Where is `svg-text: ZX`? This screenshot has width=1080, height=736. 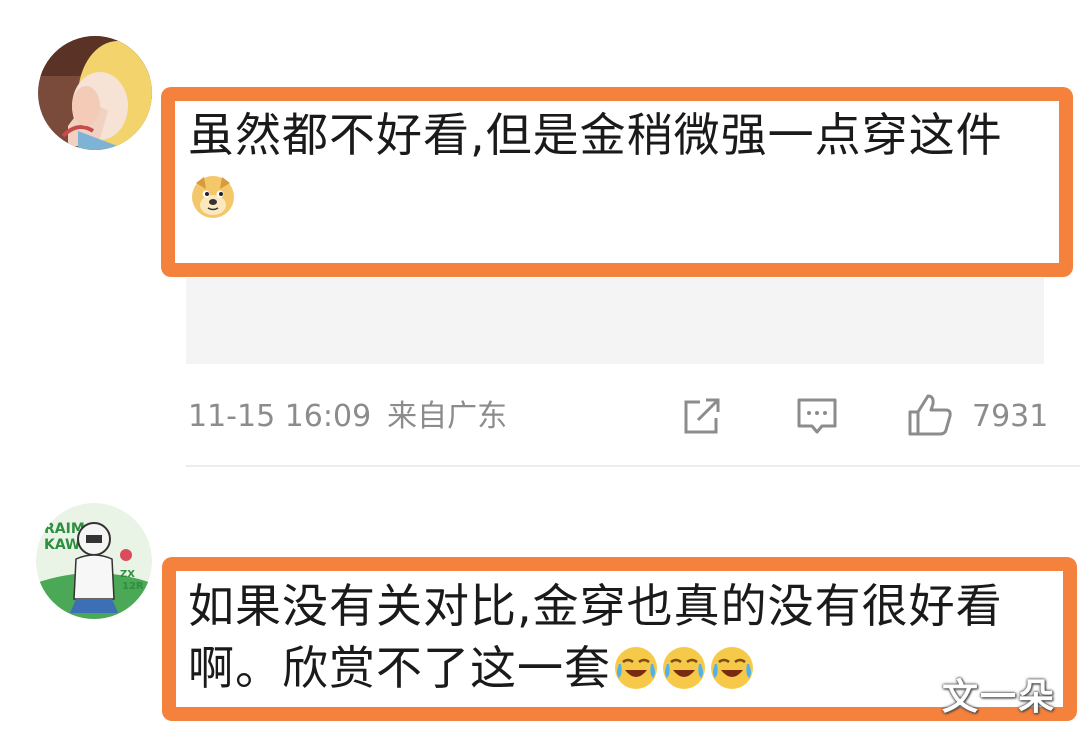 svg-text: ZX is located at coordinates (127, 574).